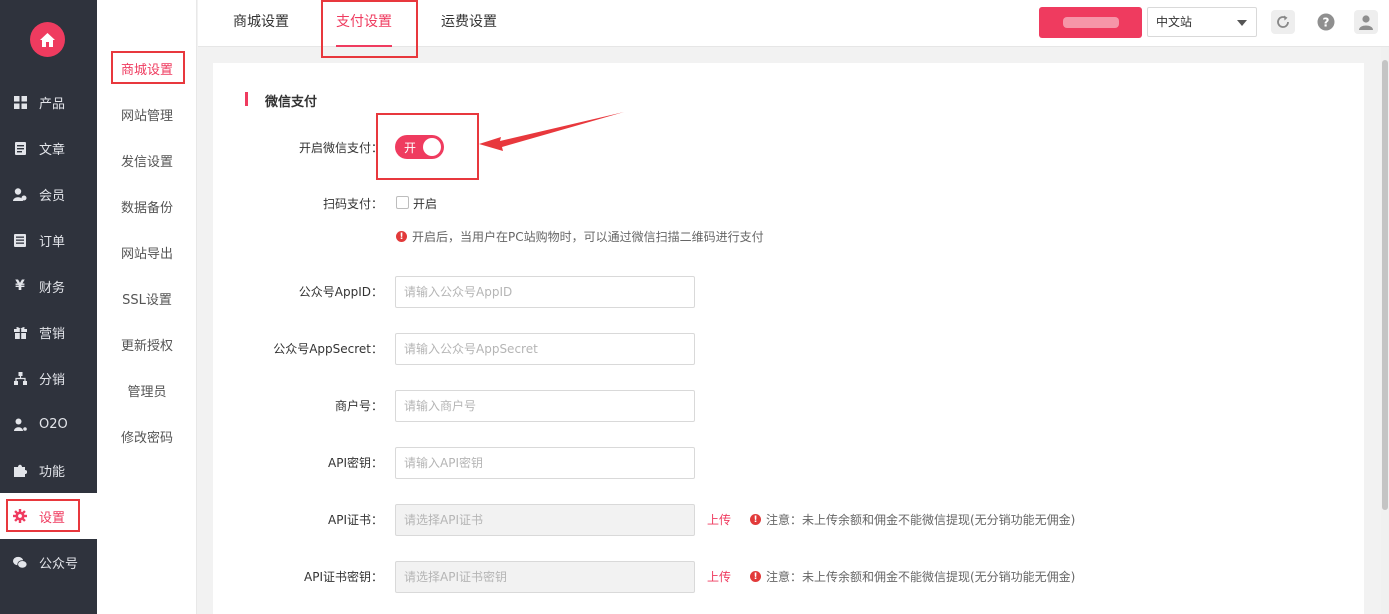  Describe the element at coordinates (719, 576) in the screenshot. I see `api-cert-key-upload-link: 上传` at that location.